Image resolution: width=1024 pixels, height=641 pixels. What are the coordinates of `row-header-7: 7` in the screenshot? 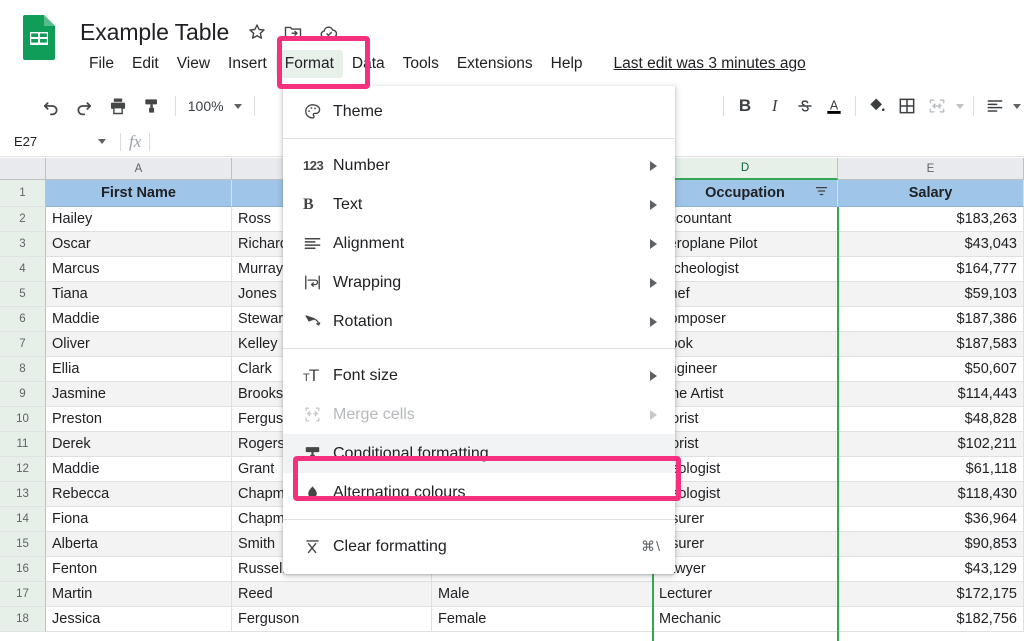 It's located at (23, 344).